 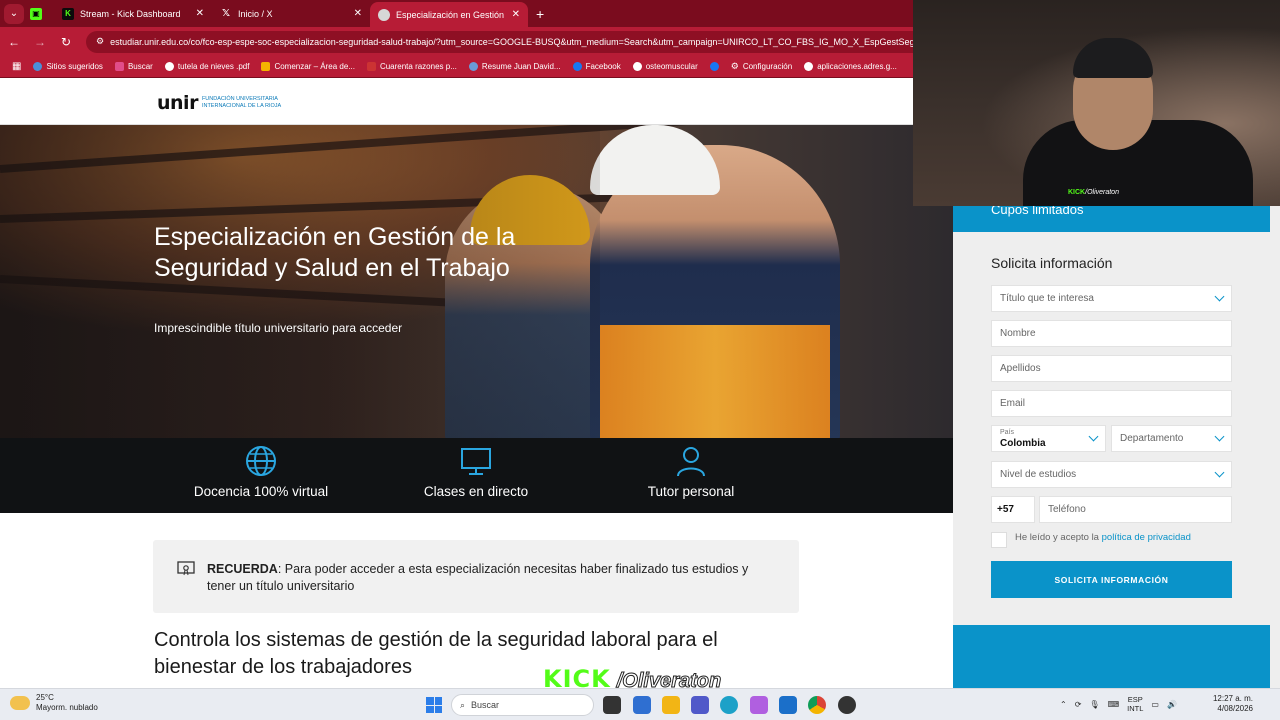 I want to click on new-tab-button: +, so click(x=540, y=14).